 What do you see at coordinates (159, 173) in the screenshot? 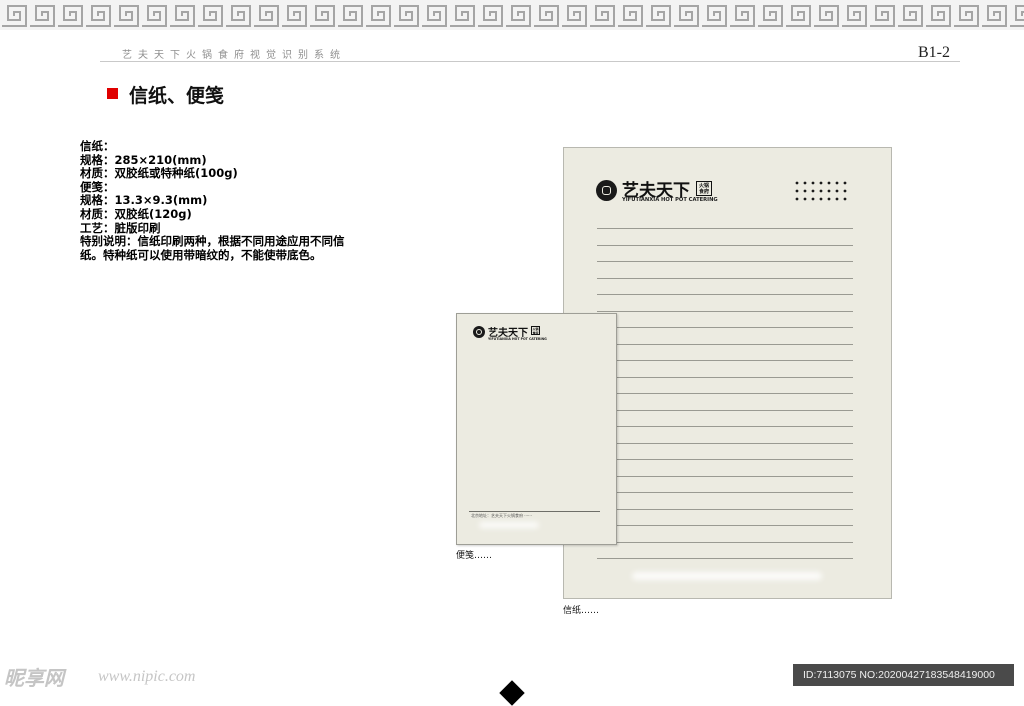
I see `spec-line: 材质：双胶纸或特种纸(100g)` at bounding box center [159, 173].